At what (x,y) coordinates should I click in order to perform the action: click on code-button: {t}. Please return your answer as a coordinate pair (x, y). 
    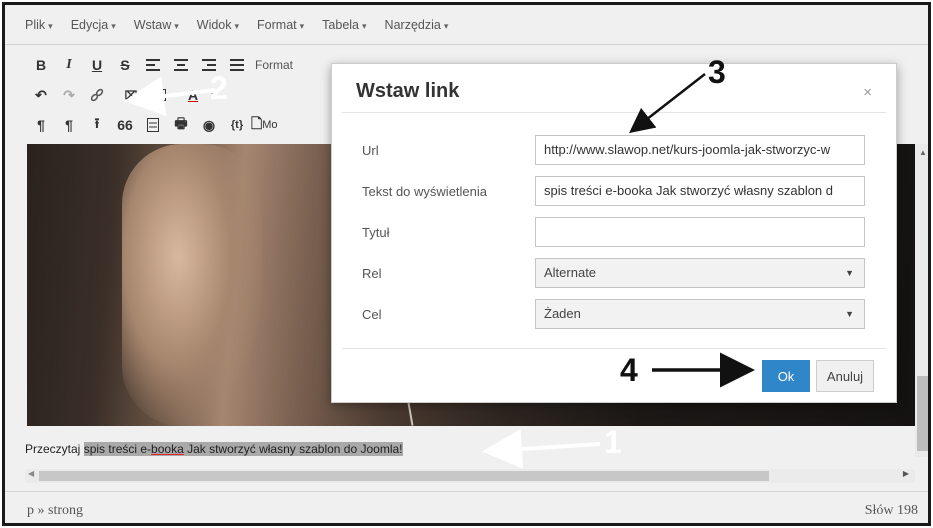
    Looking at the image, I should click on (237, 125).